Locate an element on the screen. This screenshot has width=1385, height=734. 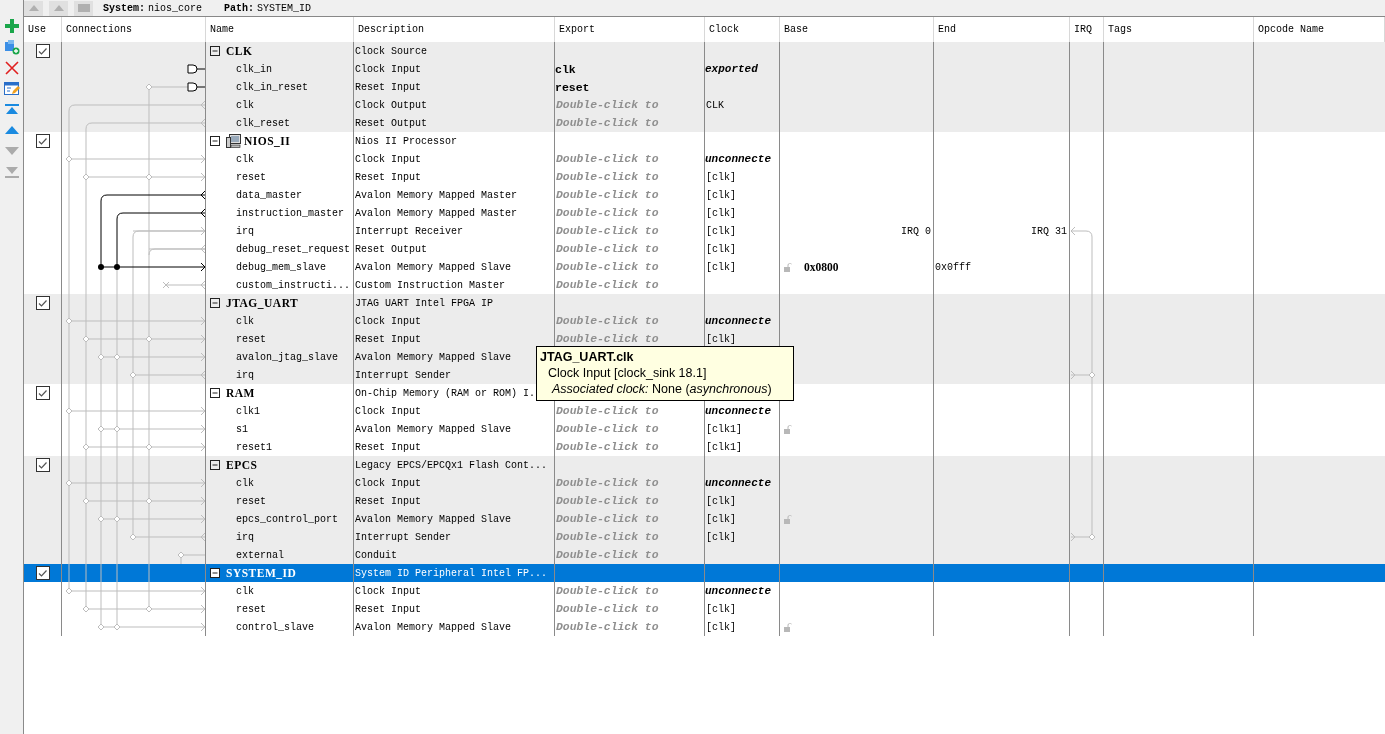
port-name: clk_in_reset is located at coordinates (271, 87).